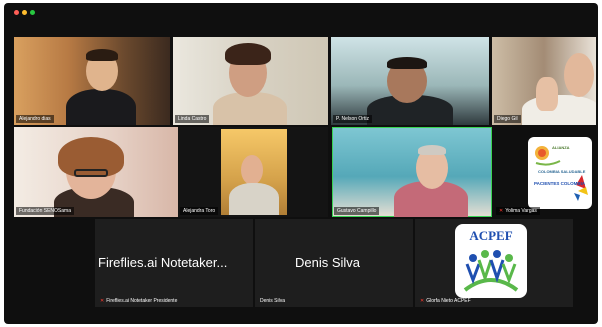 The image size is (602, 327). I want to click on video-tile-alejandra-toro: Alejandra Toro, so click(253, 172).